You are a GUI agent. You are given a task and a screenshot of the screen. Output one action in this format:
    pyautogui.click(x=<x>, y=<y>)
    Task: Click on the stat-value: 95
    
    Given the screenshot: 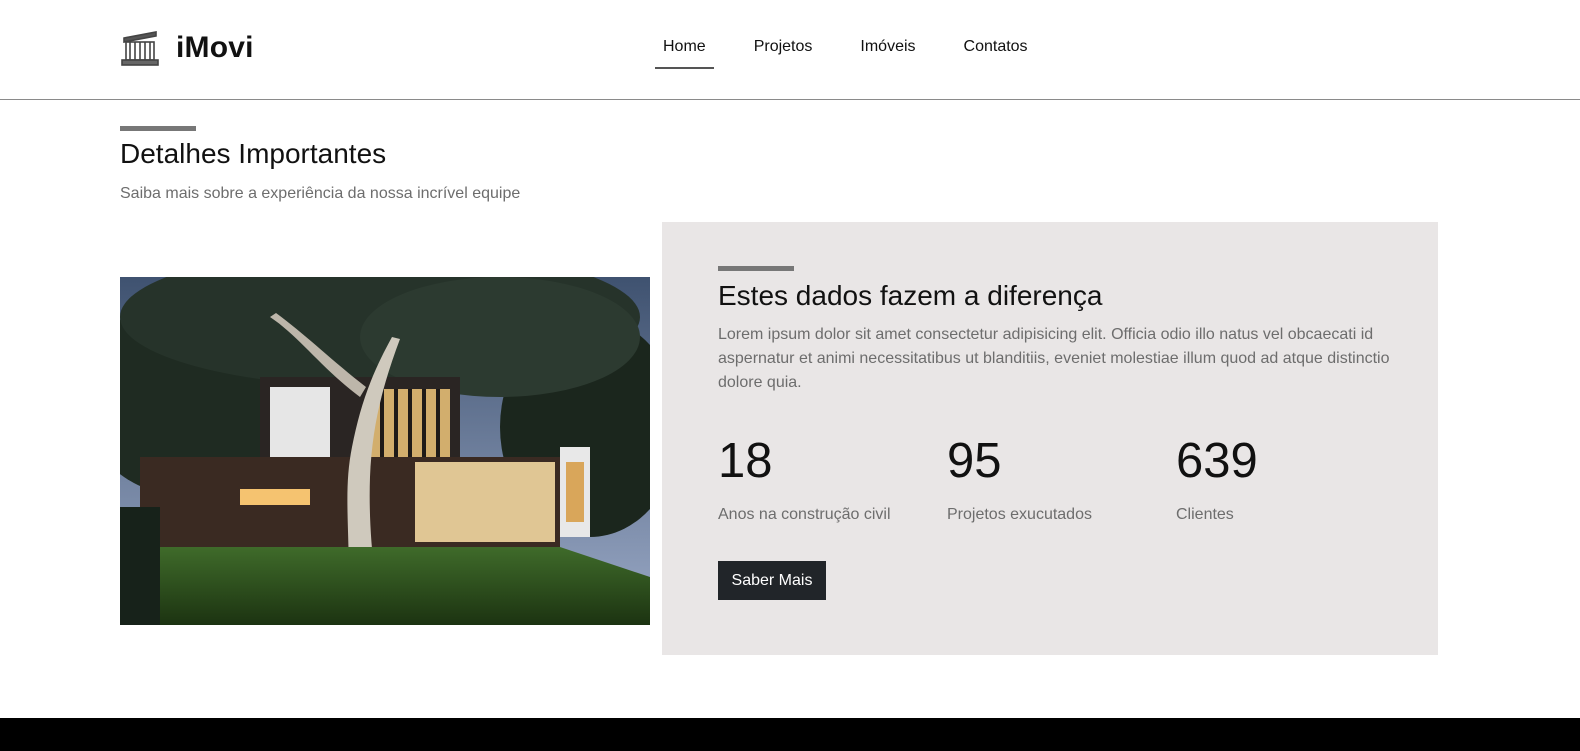 What is the action you would take?
    pyautogui.click(x=974, y=461)
    